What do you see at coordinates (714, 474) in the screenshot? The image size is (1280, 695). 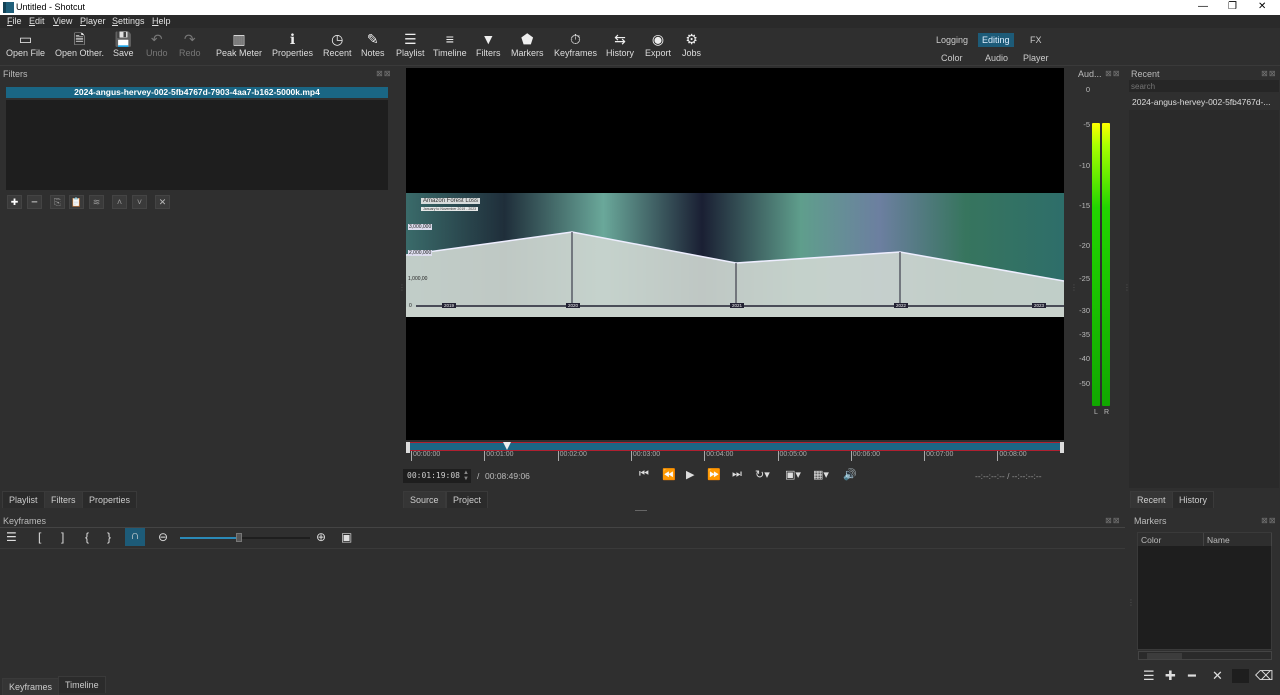 I see `fast-forward-button: ⏩` at bounding box center [714, 474].